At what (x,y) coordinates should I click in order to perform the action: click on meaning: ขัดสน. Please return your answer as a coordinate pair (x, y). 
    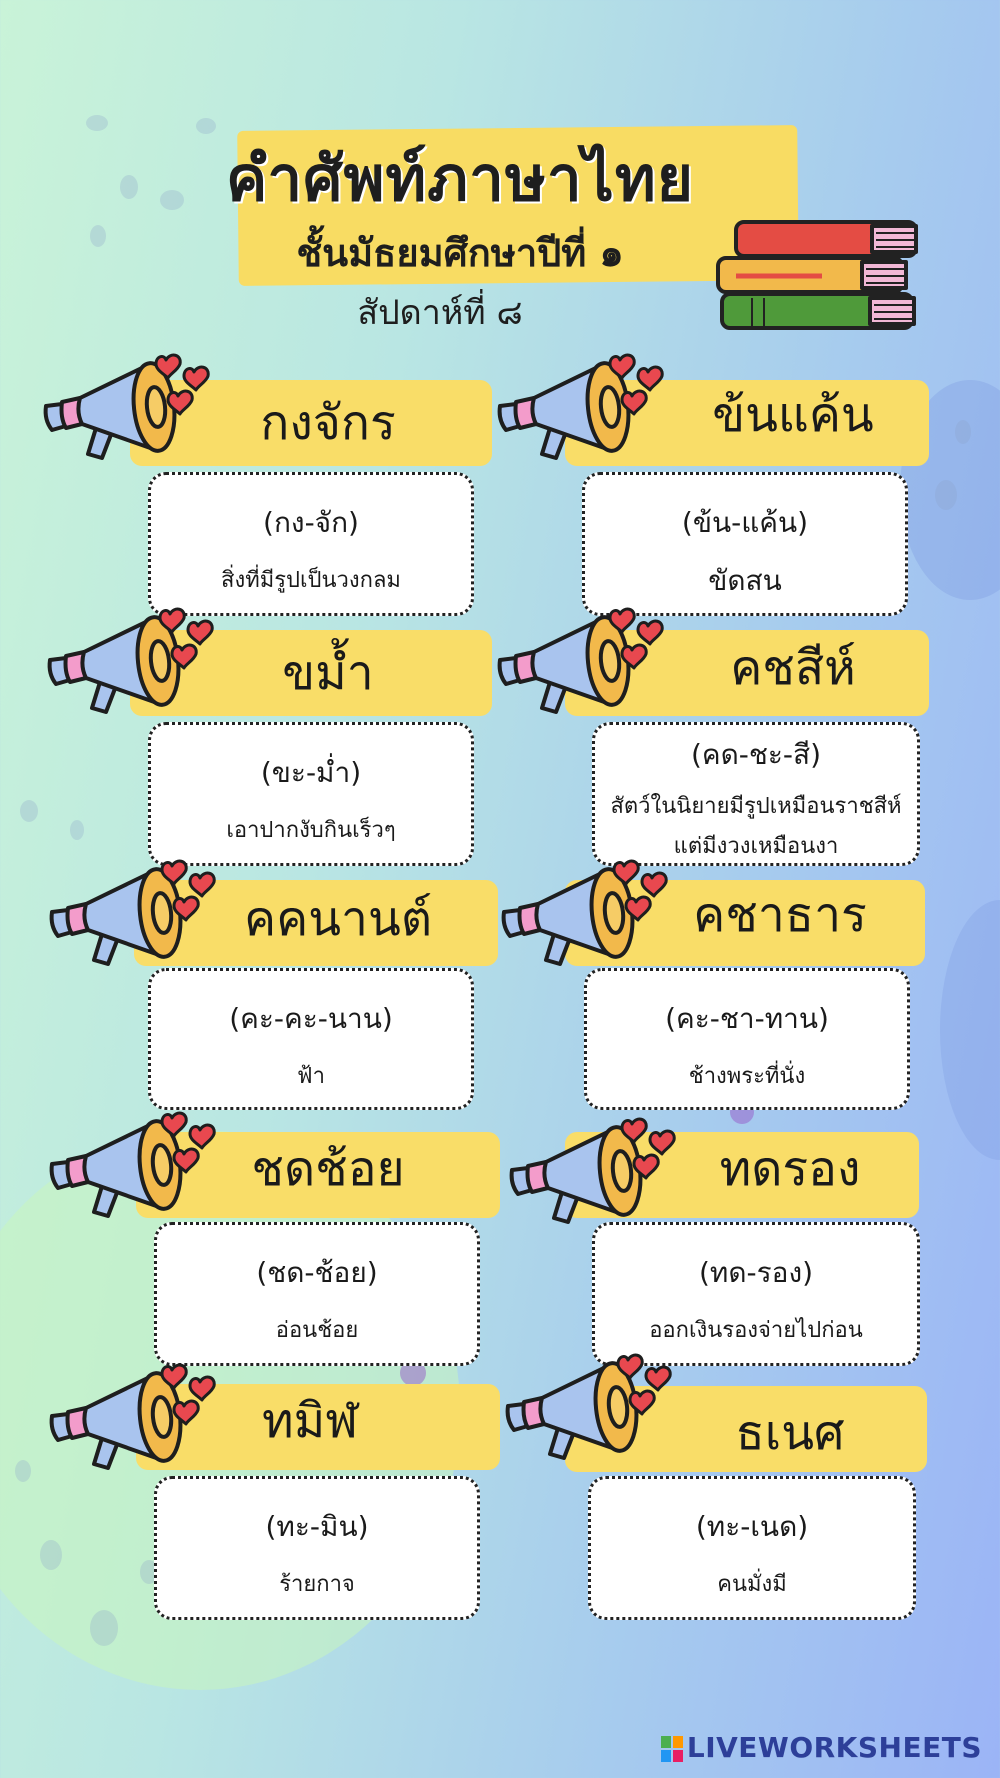
    Looking at the image, I should click on (745, 580).